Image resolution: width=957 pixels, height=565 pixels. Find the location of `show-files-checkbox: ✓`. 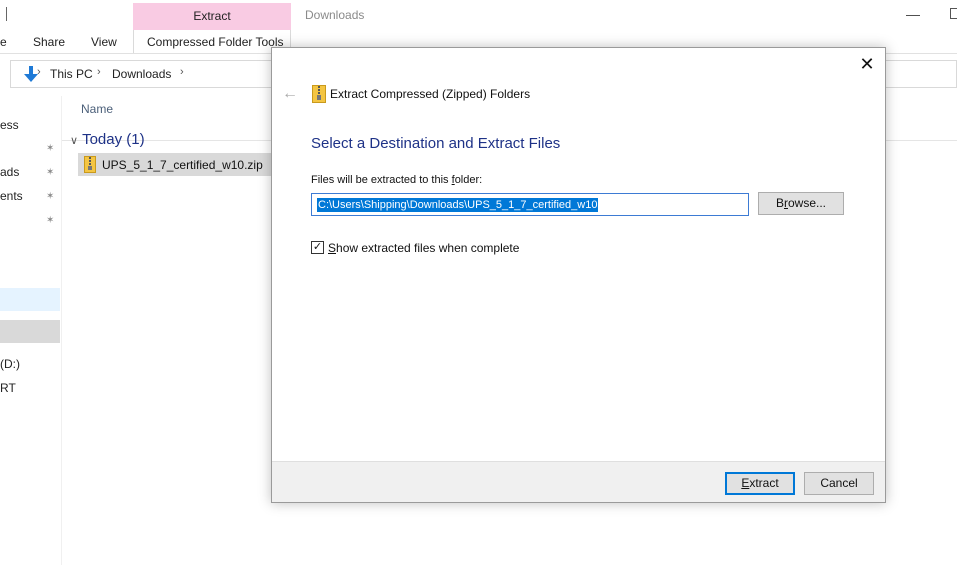

show-files-checkbox: ✓ is located at coordinates (317, 247).